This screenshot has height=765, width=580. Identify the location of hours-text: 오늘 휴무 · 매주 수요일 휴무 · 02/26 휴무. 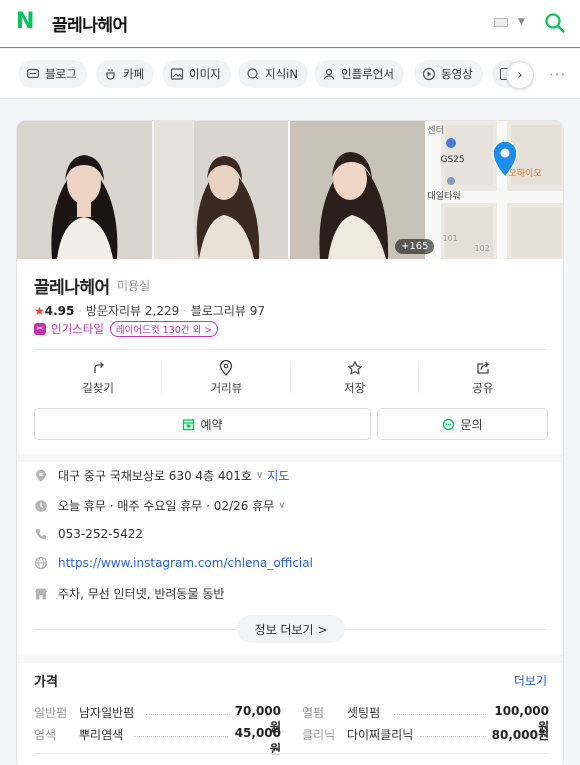
(166, 505).